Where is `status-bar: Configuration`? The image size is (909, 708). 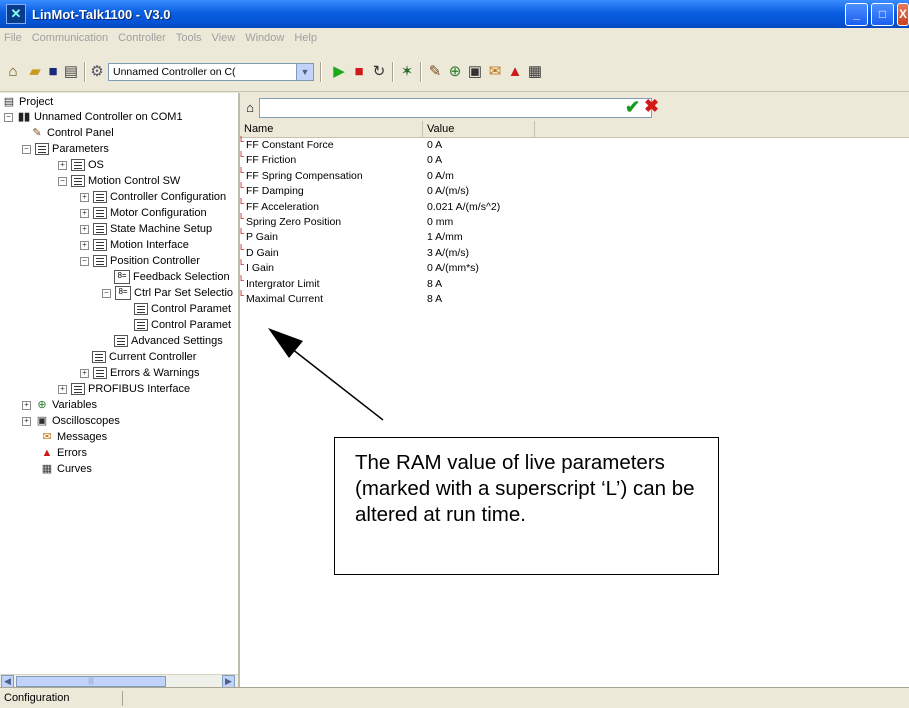 status-bar: Configuration is located at coordinates (454, 697).